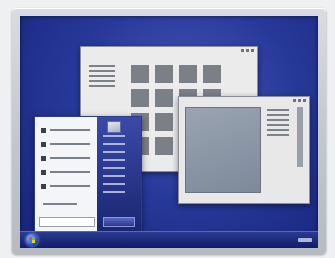 This screenshot has width=335, height=258. I want to click on windows-flag-icon, so click(32, 240).